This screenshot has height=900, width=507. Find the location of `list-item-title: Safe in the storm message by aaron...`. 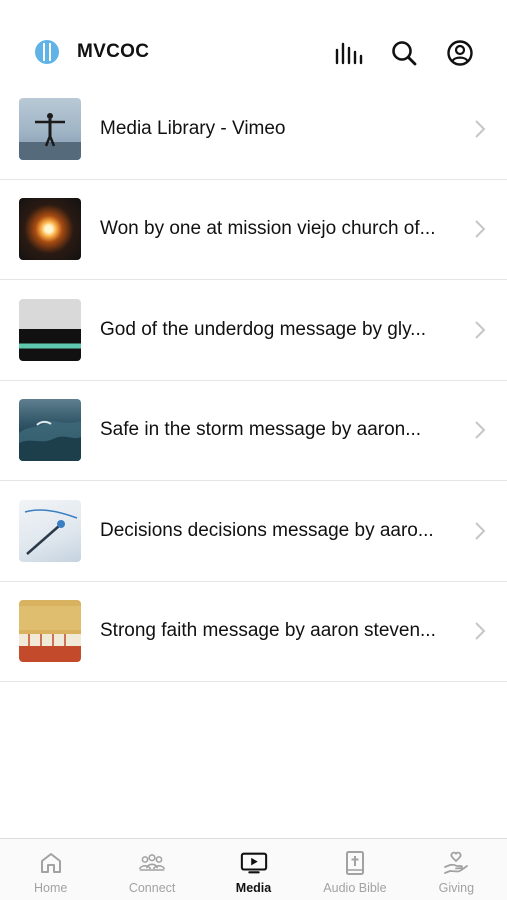

list-item-title: Safe in the storm message by aaron... is located at coordinates (261, 430).